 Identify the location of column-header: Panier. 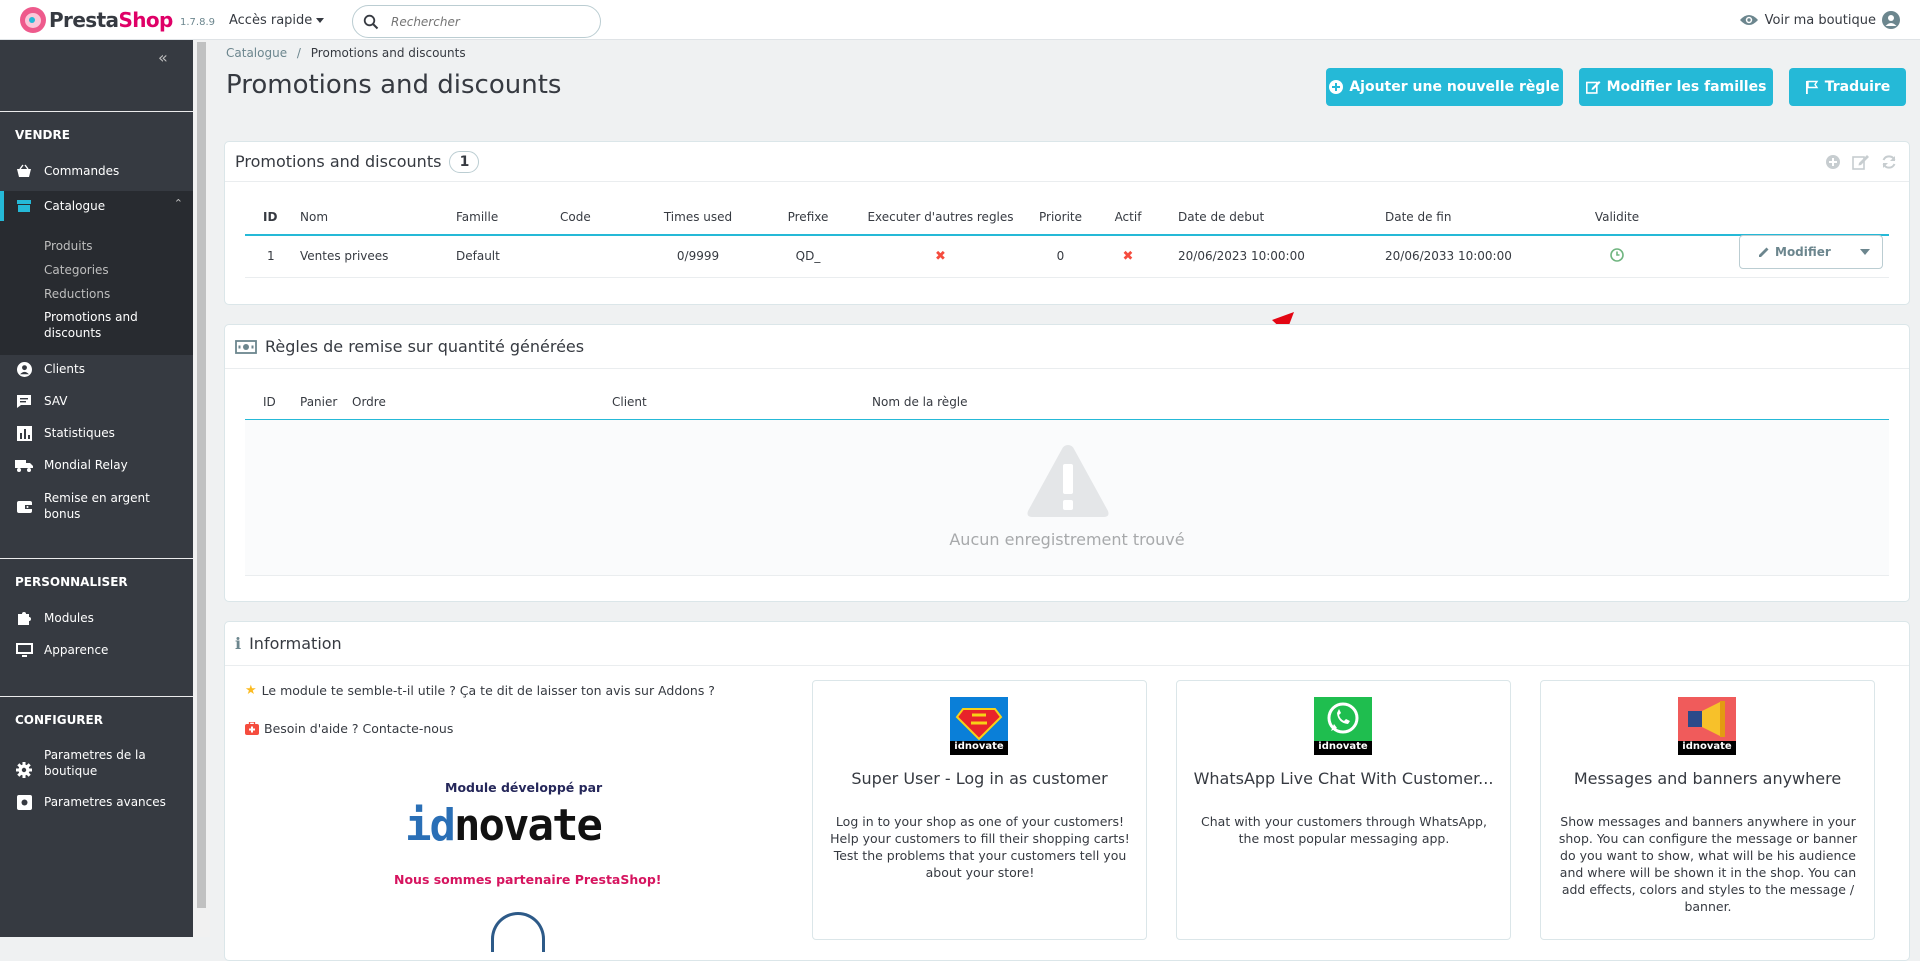
(326, 402).